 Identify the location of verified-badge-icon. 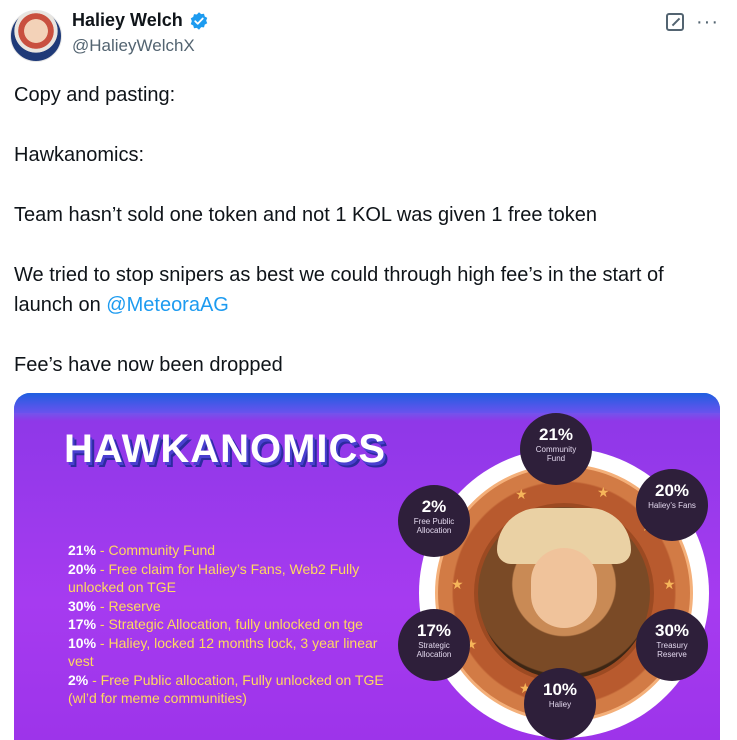
(198, 20).